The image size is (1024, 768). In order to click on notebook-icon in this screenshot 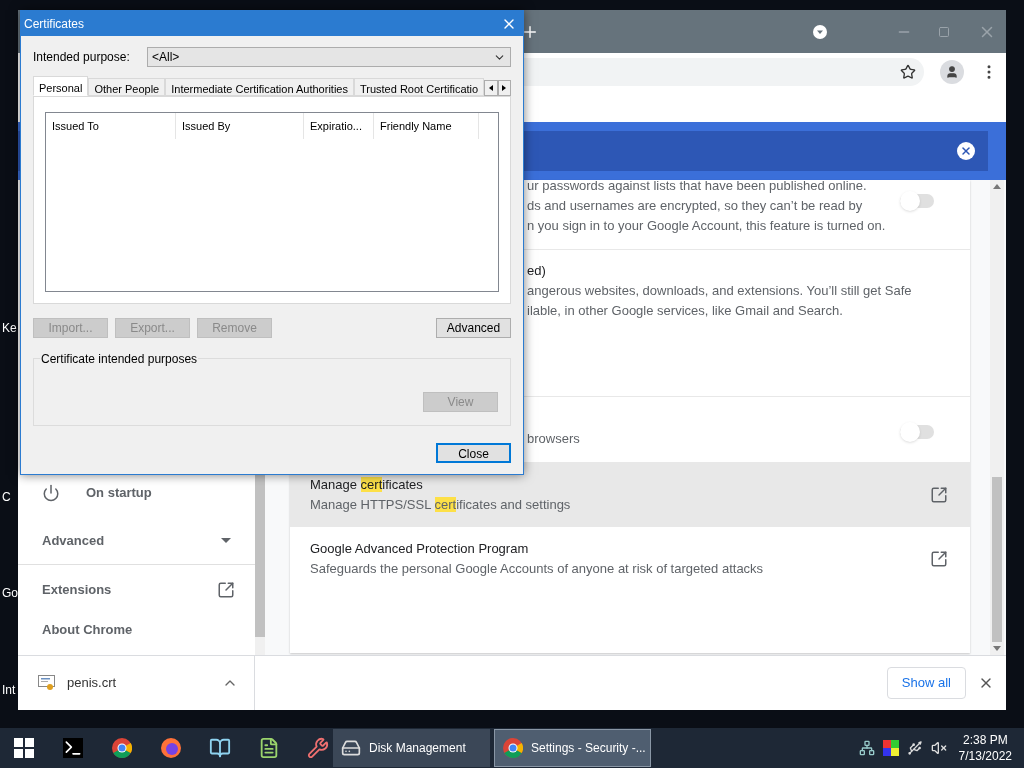, I will do `click(219, 748)`.